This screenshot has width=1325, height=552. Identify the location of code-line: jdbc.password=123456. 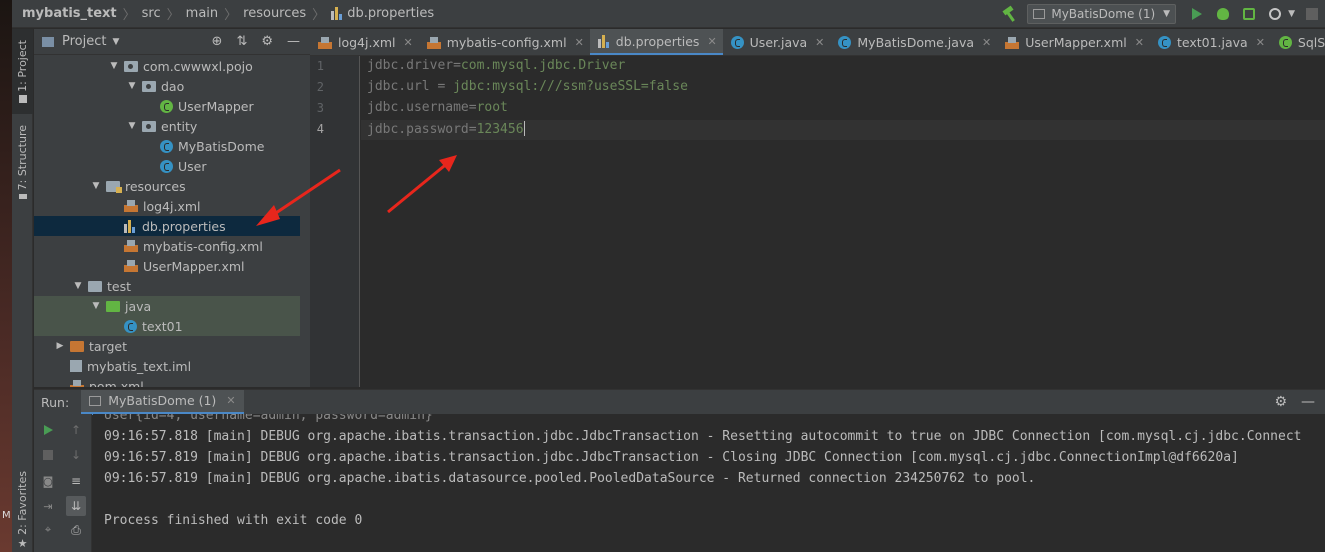
(446, 129).